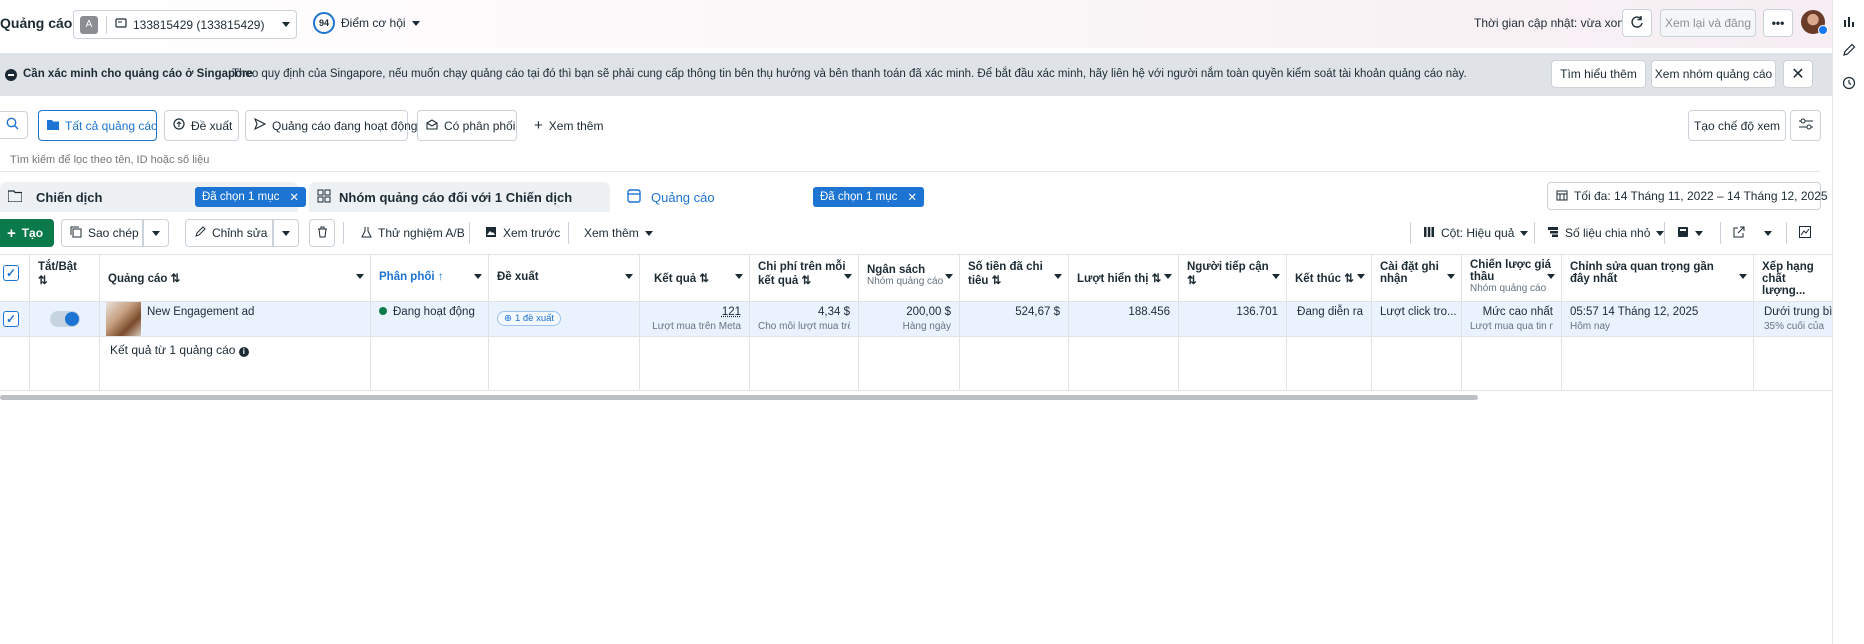 This screenshot has height=644, width=1864. Describe the element at coordinates (53, 126) in the screenshot. I see `folder-icon` at that location.